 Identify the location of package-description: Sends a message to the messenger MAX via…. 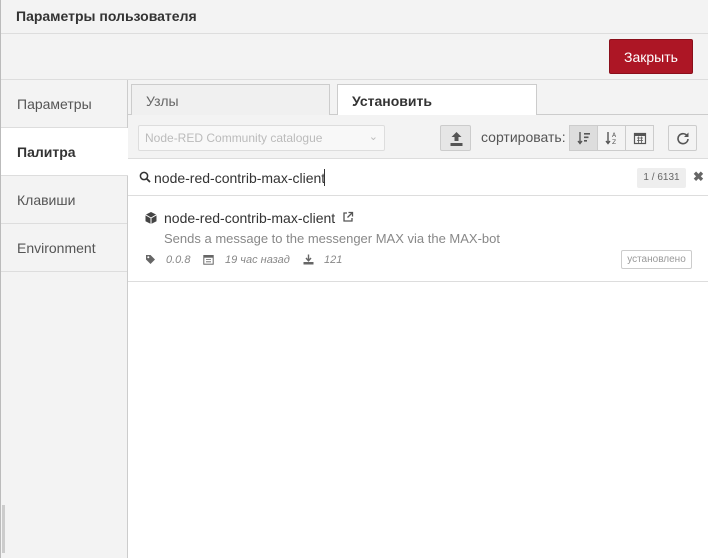
(332, 238).